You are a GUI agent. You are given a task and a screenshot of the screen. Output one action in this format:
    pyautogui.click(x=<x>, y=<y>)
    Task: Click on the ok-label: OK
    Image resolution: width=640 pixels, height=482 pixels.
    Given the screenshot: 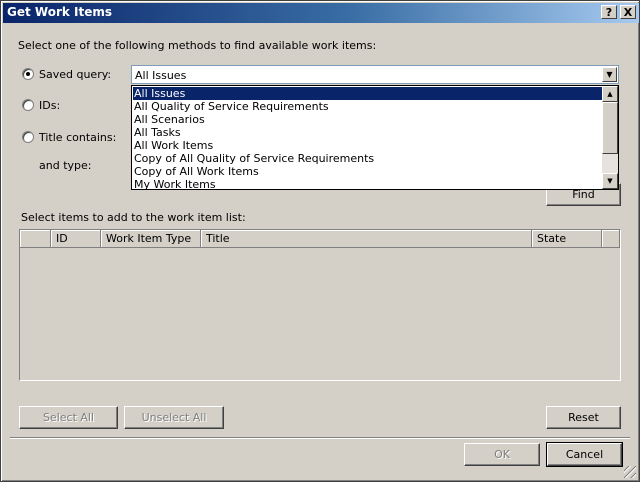 What is the action you would take?
    pyautogui.click(x=502, y=454)
    